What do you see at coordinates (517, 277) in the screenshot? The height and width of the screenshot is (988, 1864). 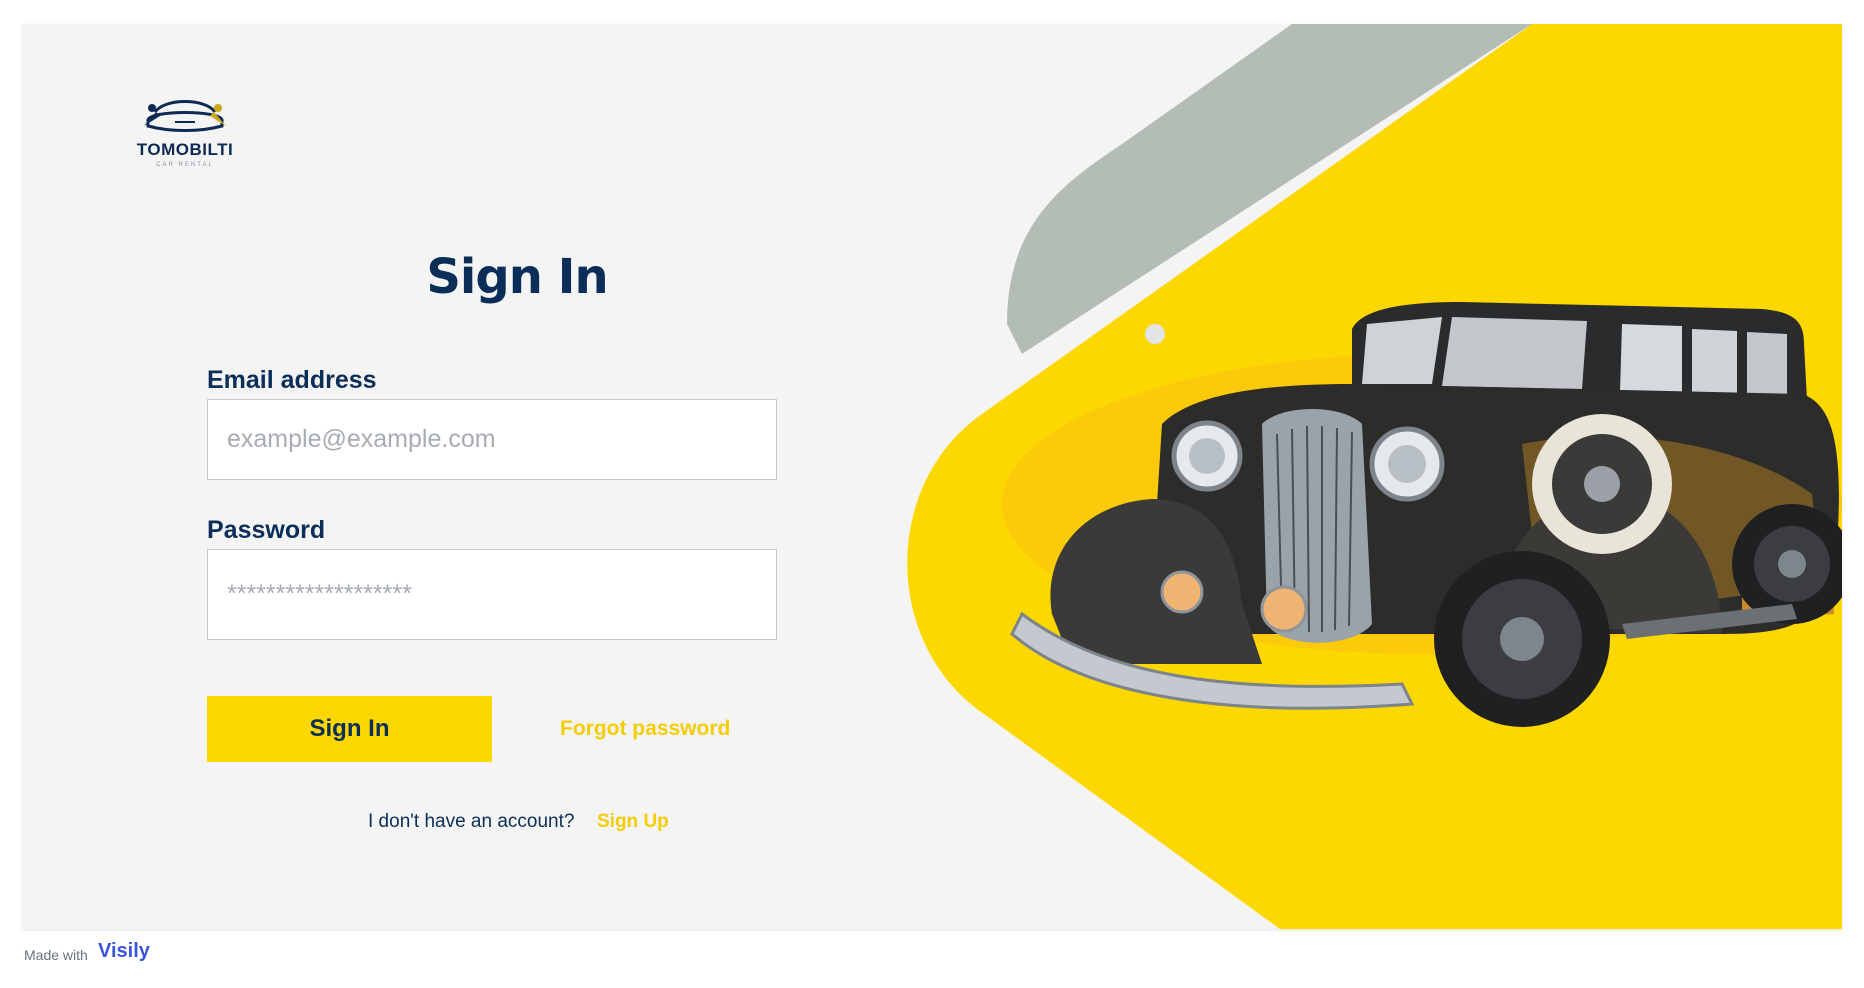 I see `page-title: Sign In` at bounding box center [517, 277].